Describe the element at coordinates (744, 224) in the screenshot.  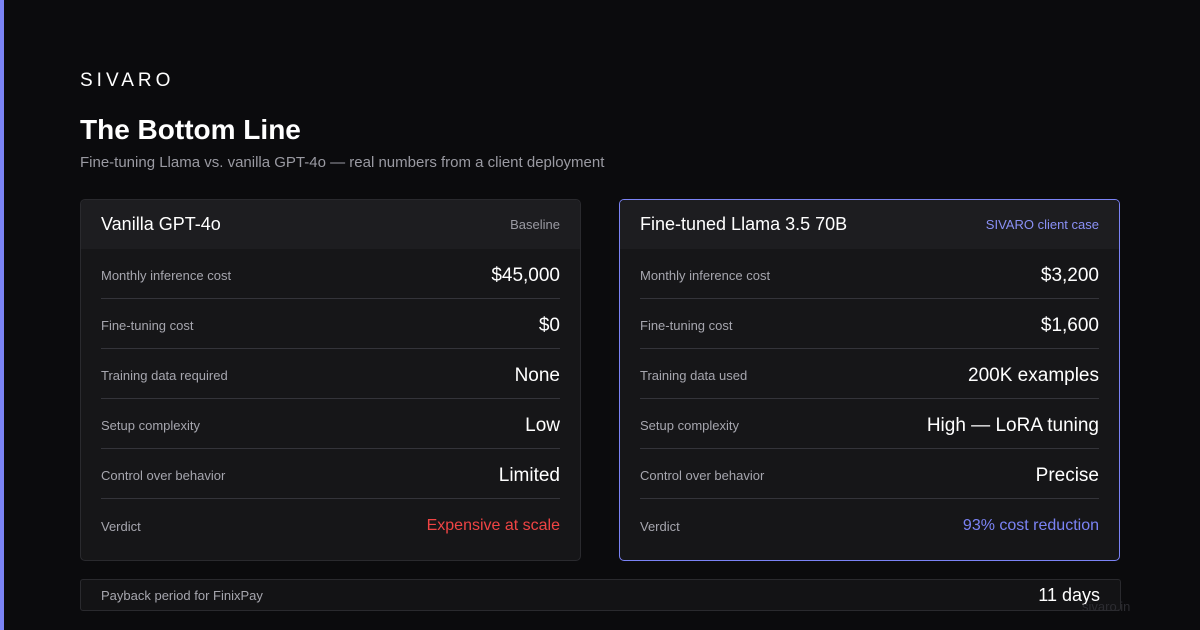
I see `card-title: Fine-tuned Llama 3.5 70B` at that location.